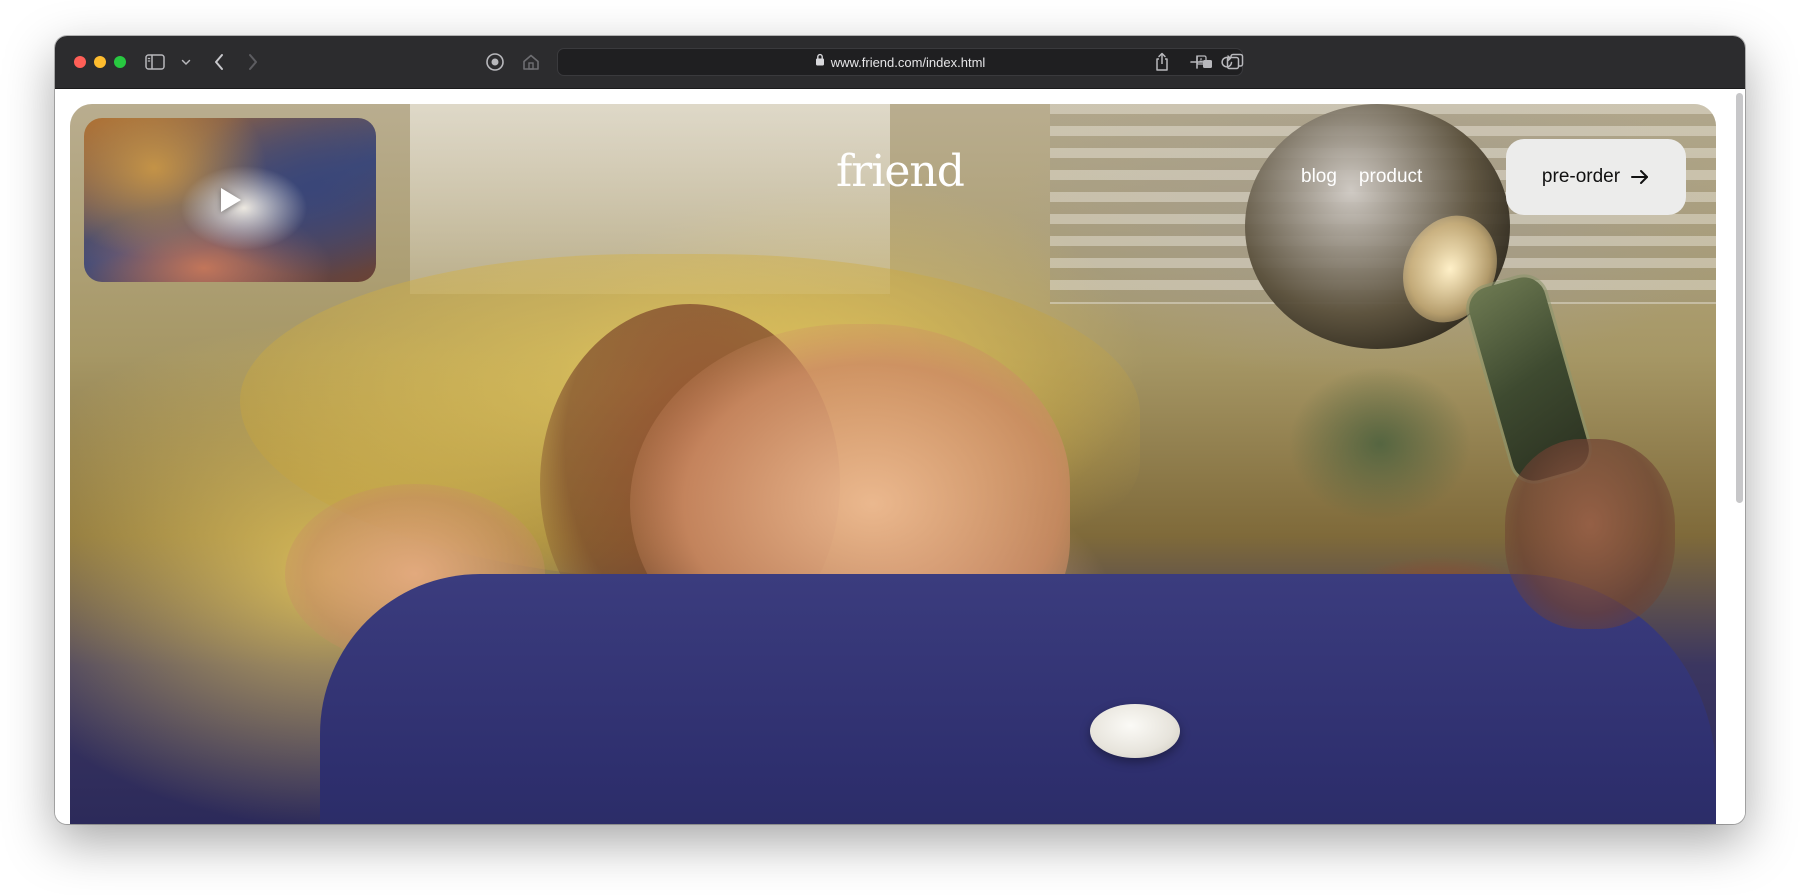  I want to click on browser-toolbar: www.friend.com/index.html A, so click(900, 62).